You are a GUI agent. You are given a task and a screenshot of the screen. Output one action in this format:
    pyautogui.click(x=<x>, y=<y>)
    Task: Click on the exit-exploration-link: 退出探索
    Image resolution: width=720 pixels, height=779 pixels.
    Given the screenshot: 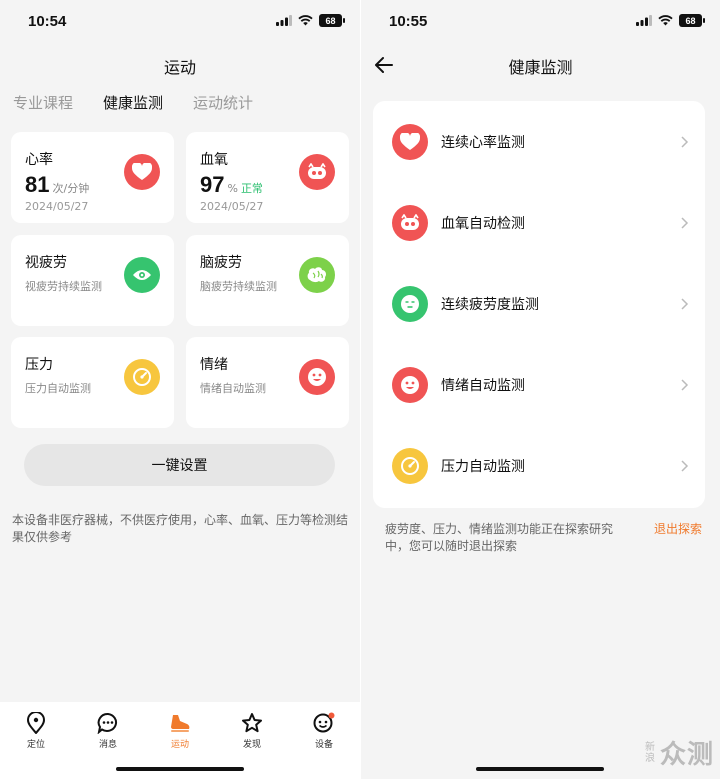 What is the action you would take?
    pyautogui.click(x=678, y=528)
    